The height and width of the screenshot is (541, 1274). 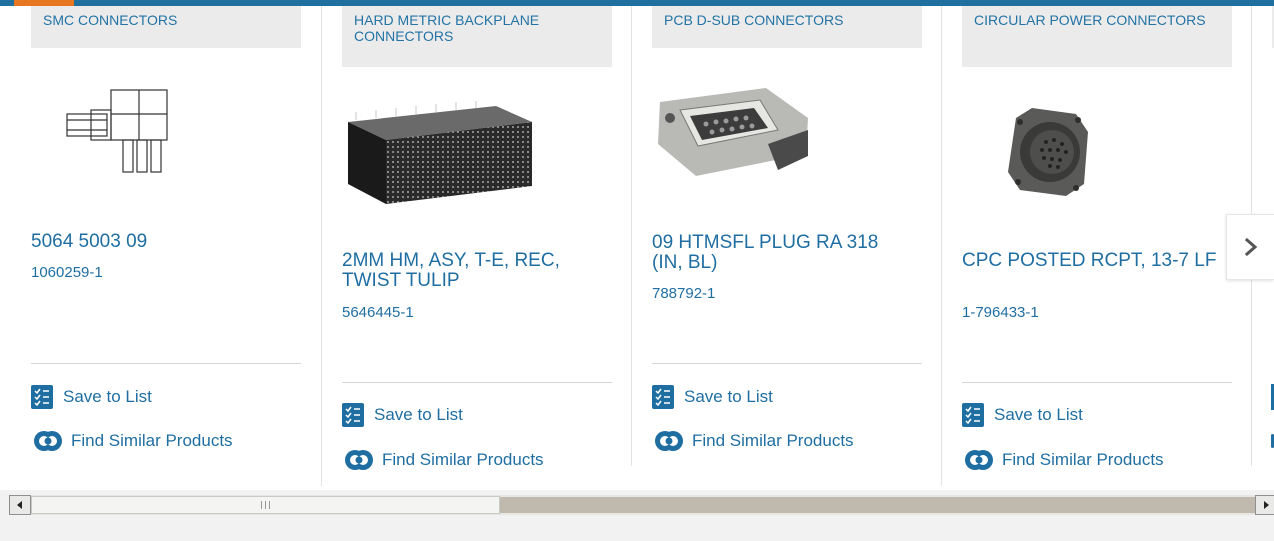 I want to click on scroll-left-button, so click(x=20, y=505).